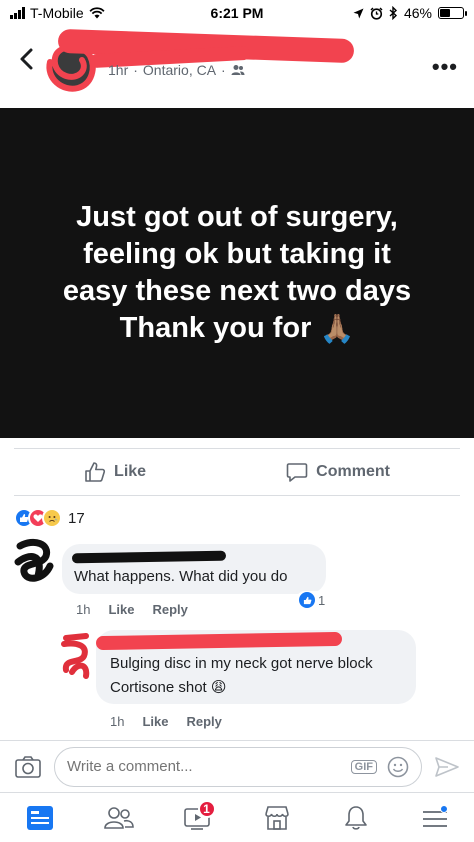  I want to click on comment-like-number: 1, so click(322, 600).